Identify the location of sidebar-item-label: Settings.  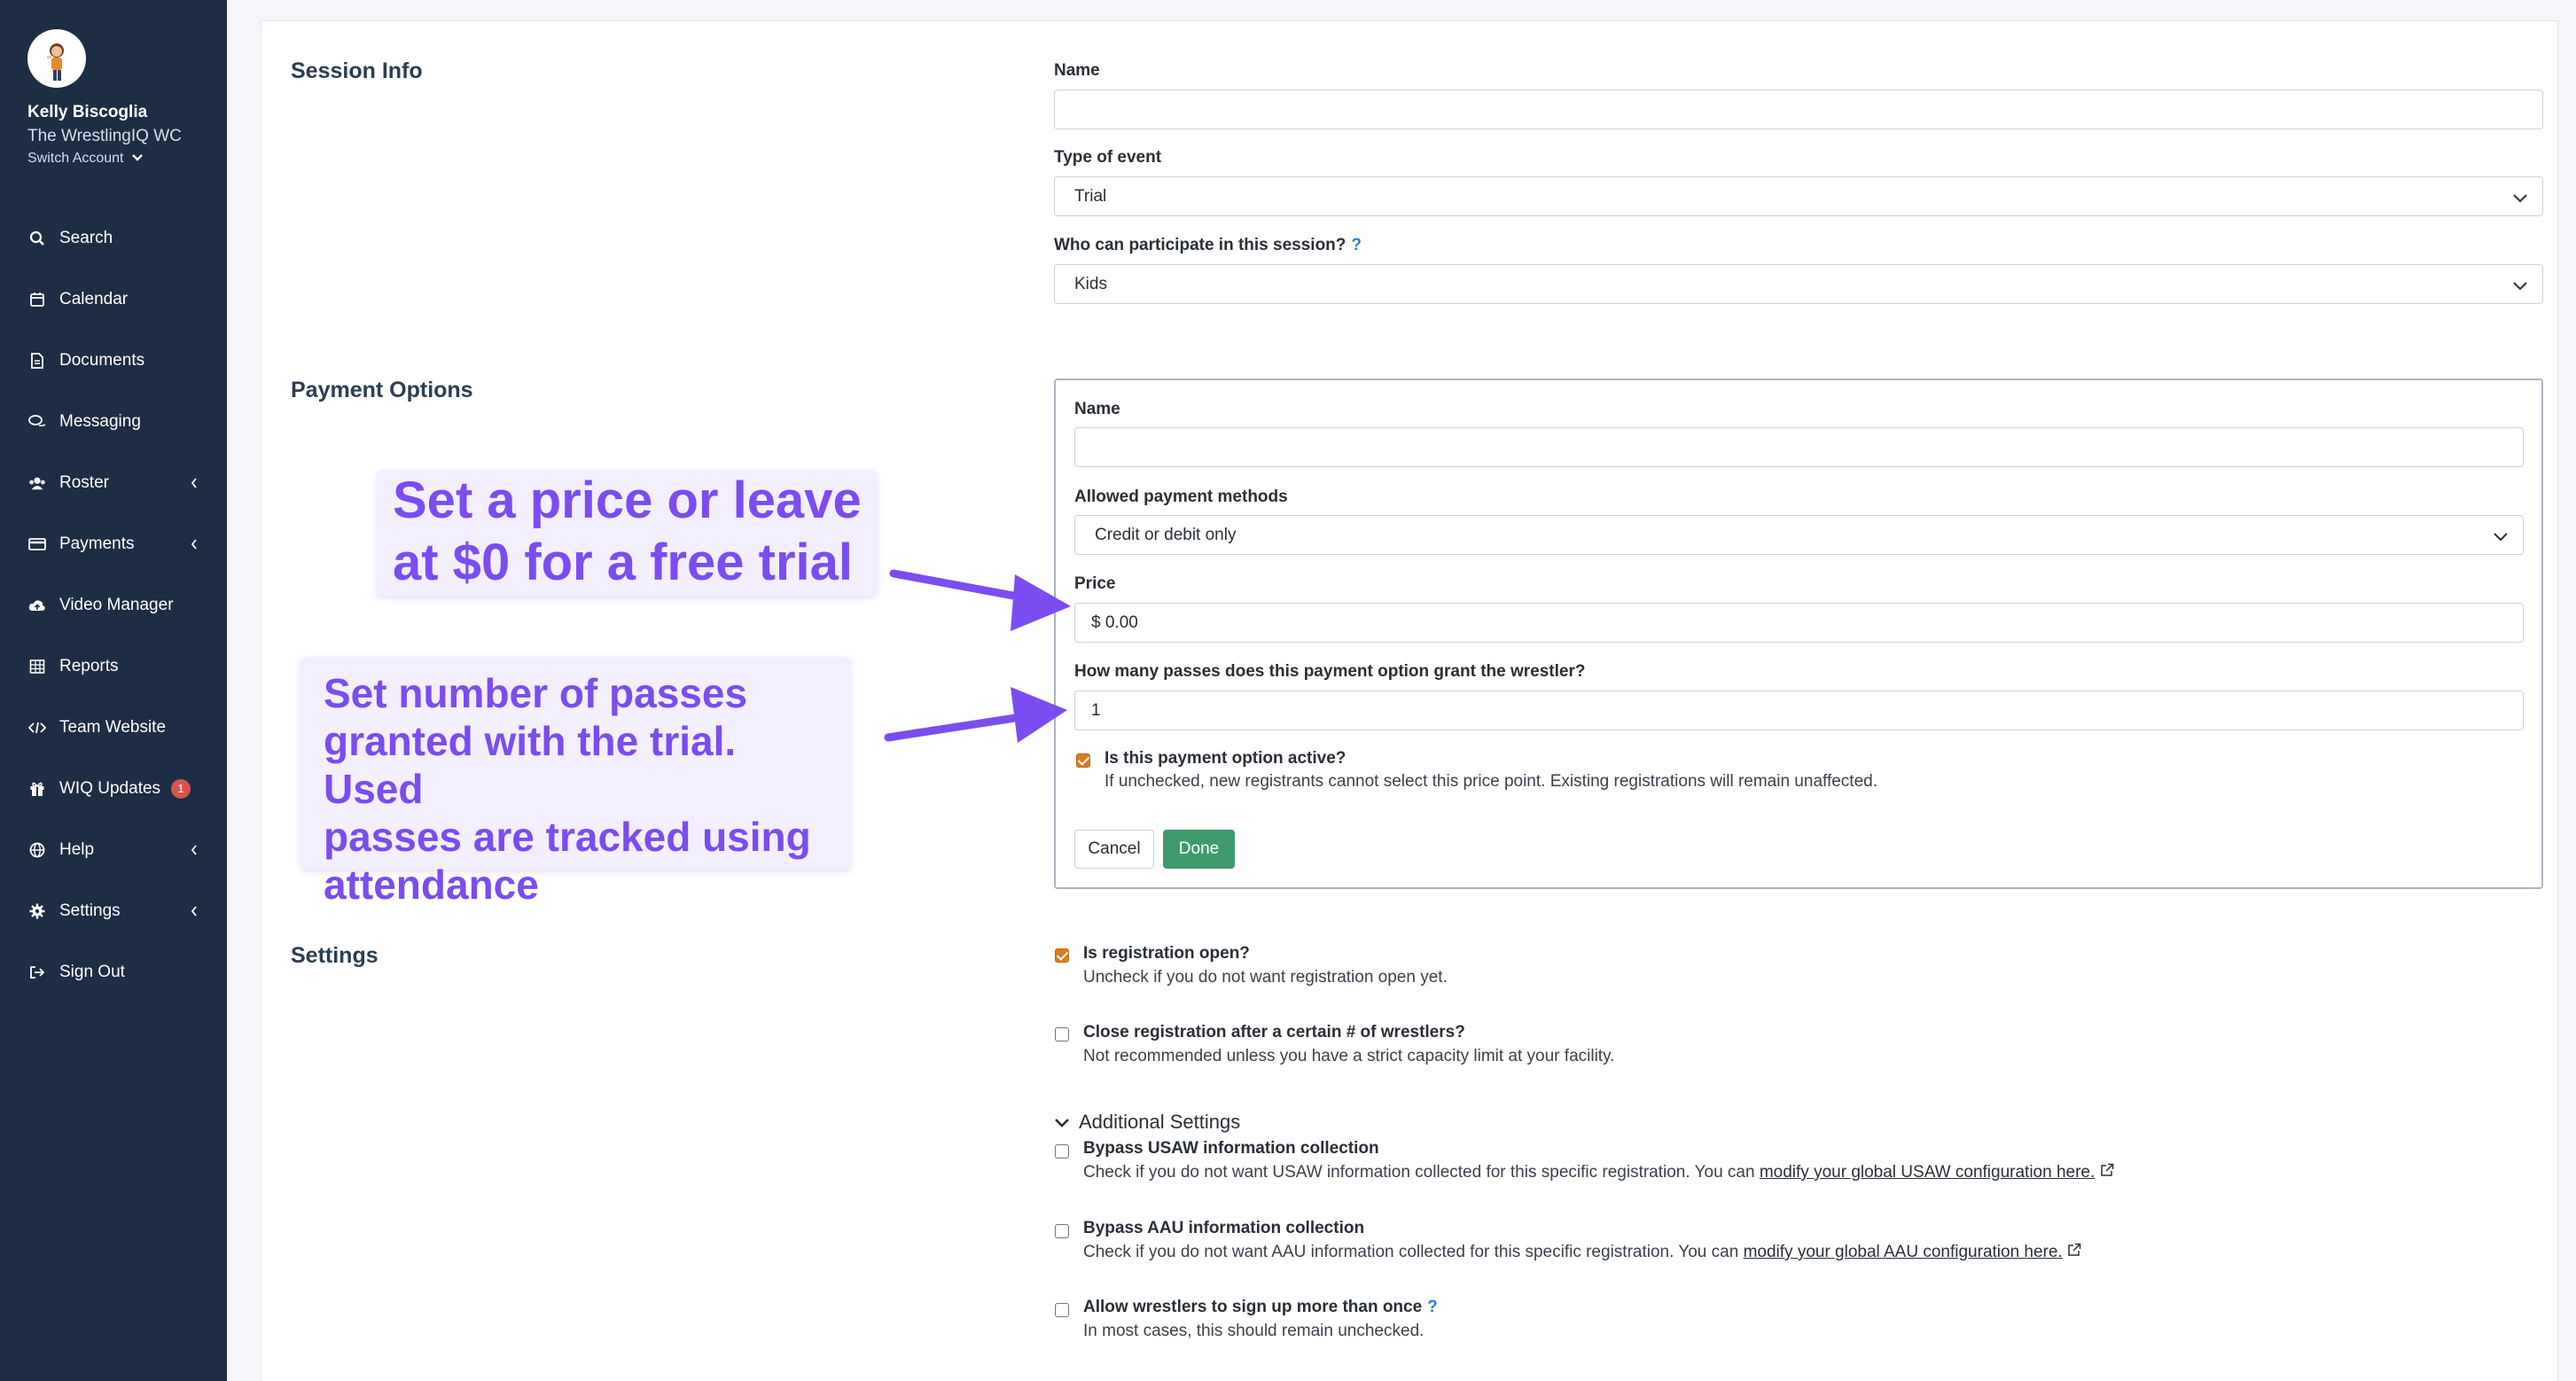
(90, 910).